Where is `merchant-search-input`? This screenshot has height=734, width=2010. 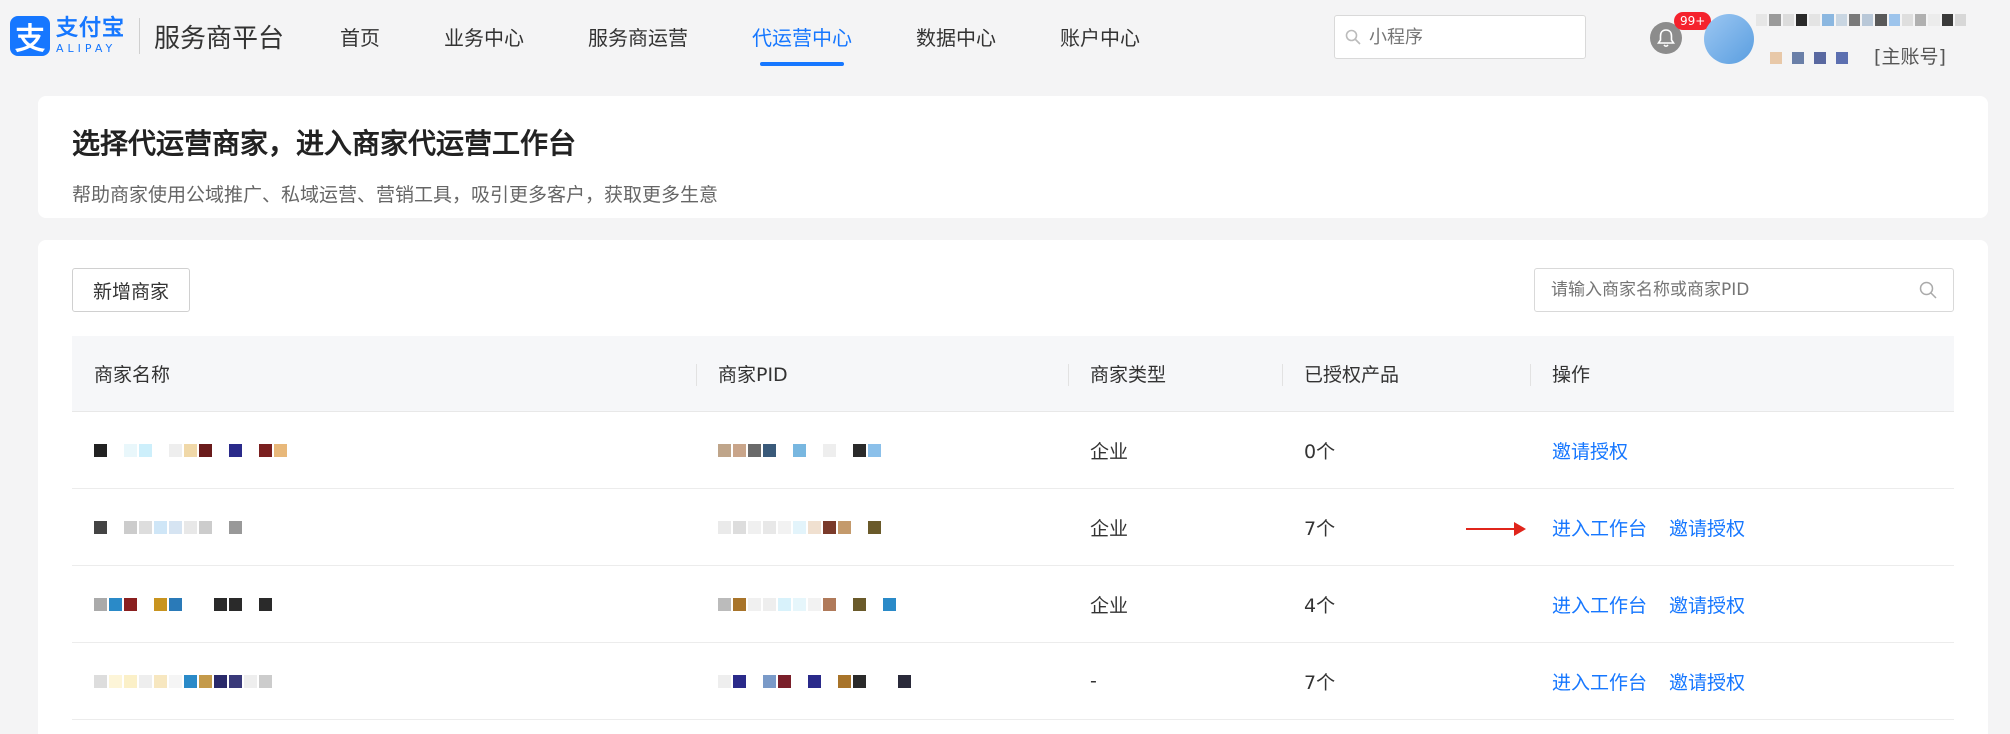
merchant-search-input is located at coordinates (1735, 290).